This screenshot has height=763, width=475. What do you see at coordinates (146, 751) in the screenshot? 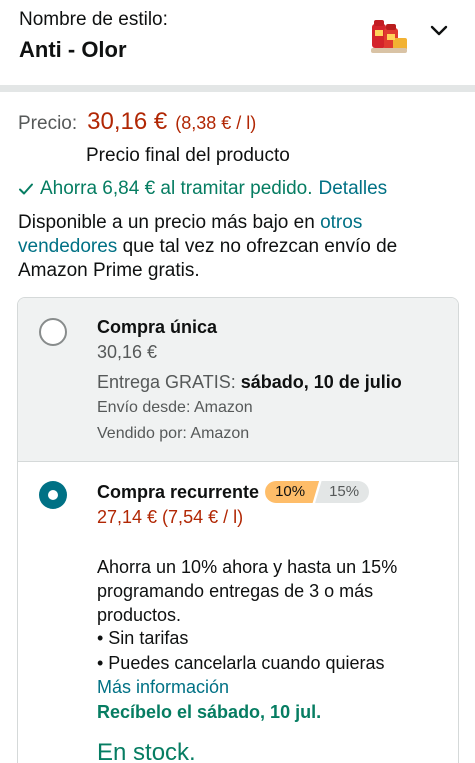
I see `stock-status: En stock.` at bounding box center [146, 751].